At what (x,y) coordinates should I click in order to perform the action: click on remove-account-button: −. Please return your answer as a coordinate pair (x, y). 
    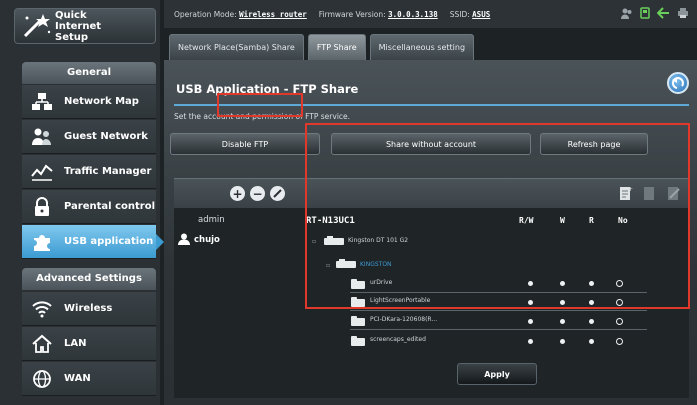
    Looking at the image, I should click on (257, 193).